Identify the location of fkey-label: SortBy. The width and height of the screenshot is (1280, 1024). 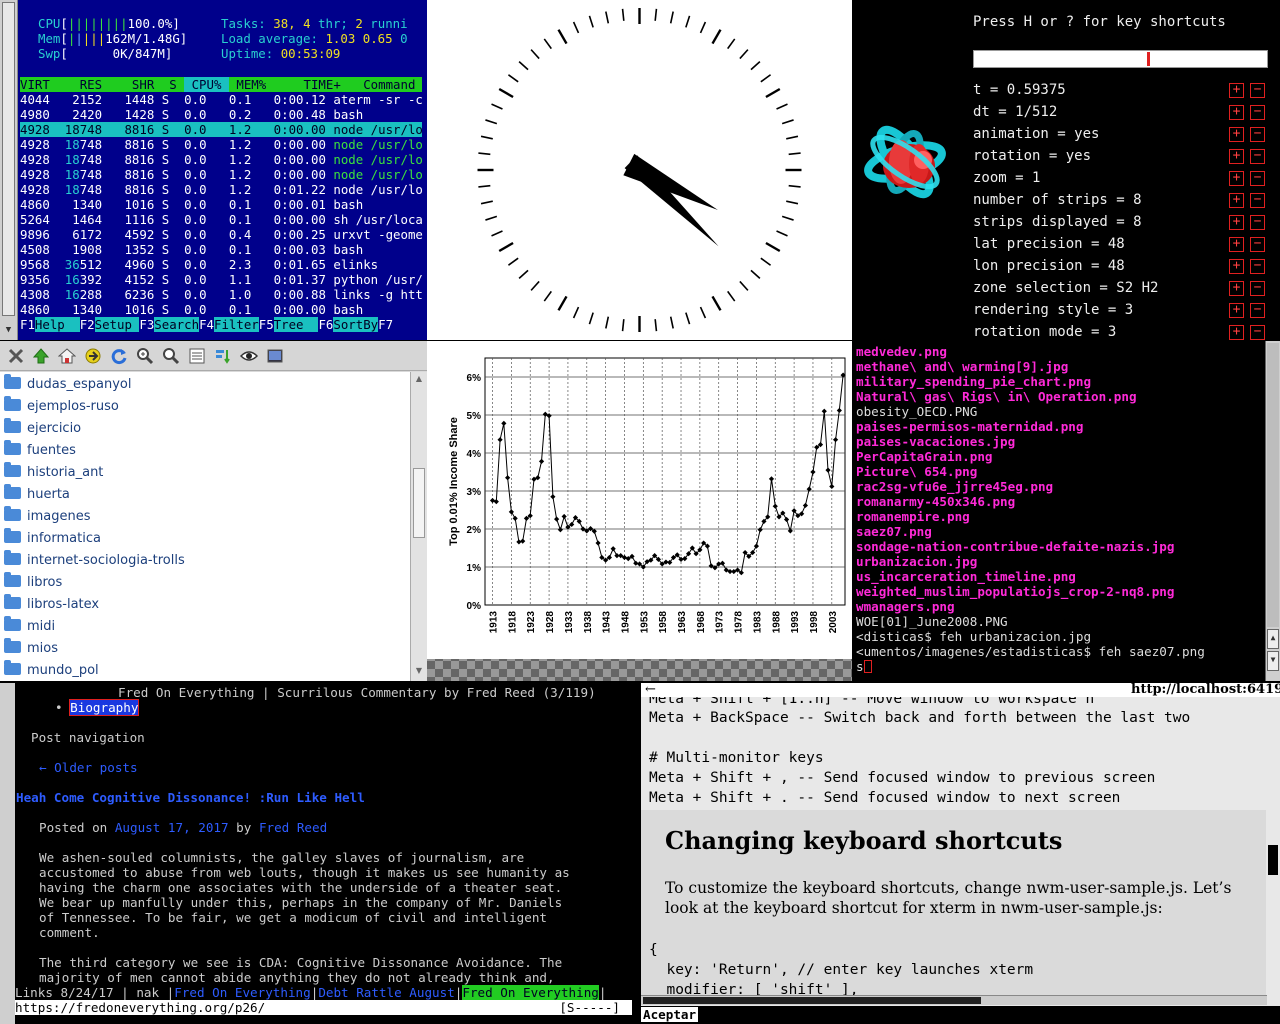
(356, 324).